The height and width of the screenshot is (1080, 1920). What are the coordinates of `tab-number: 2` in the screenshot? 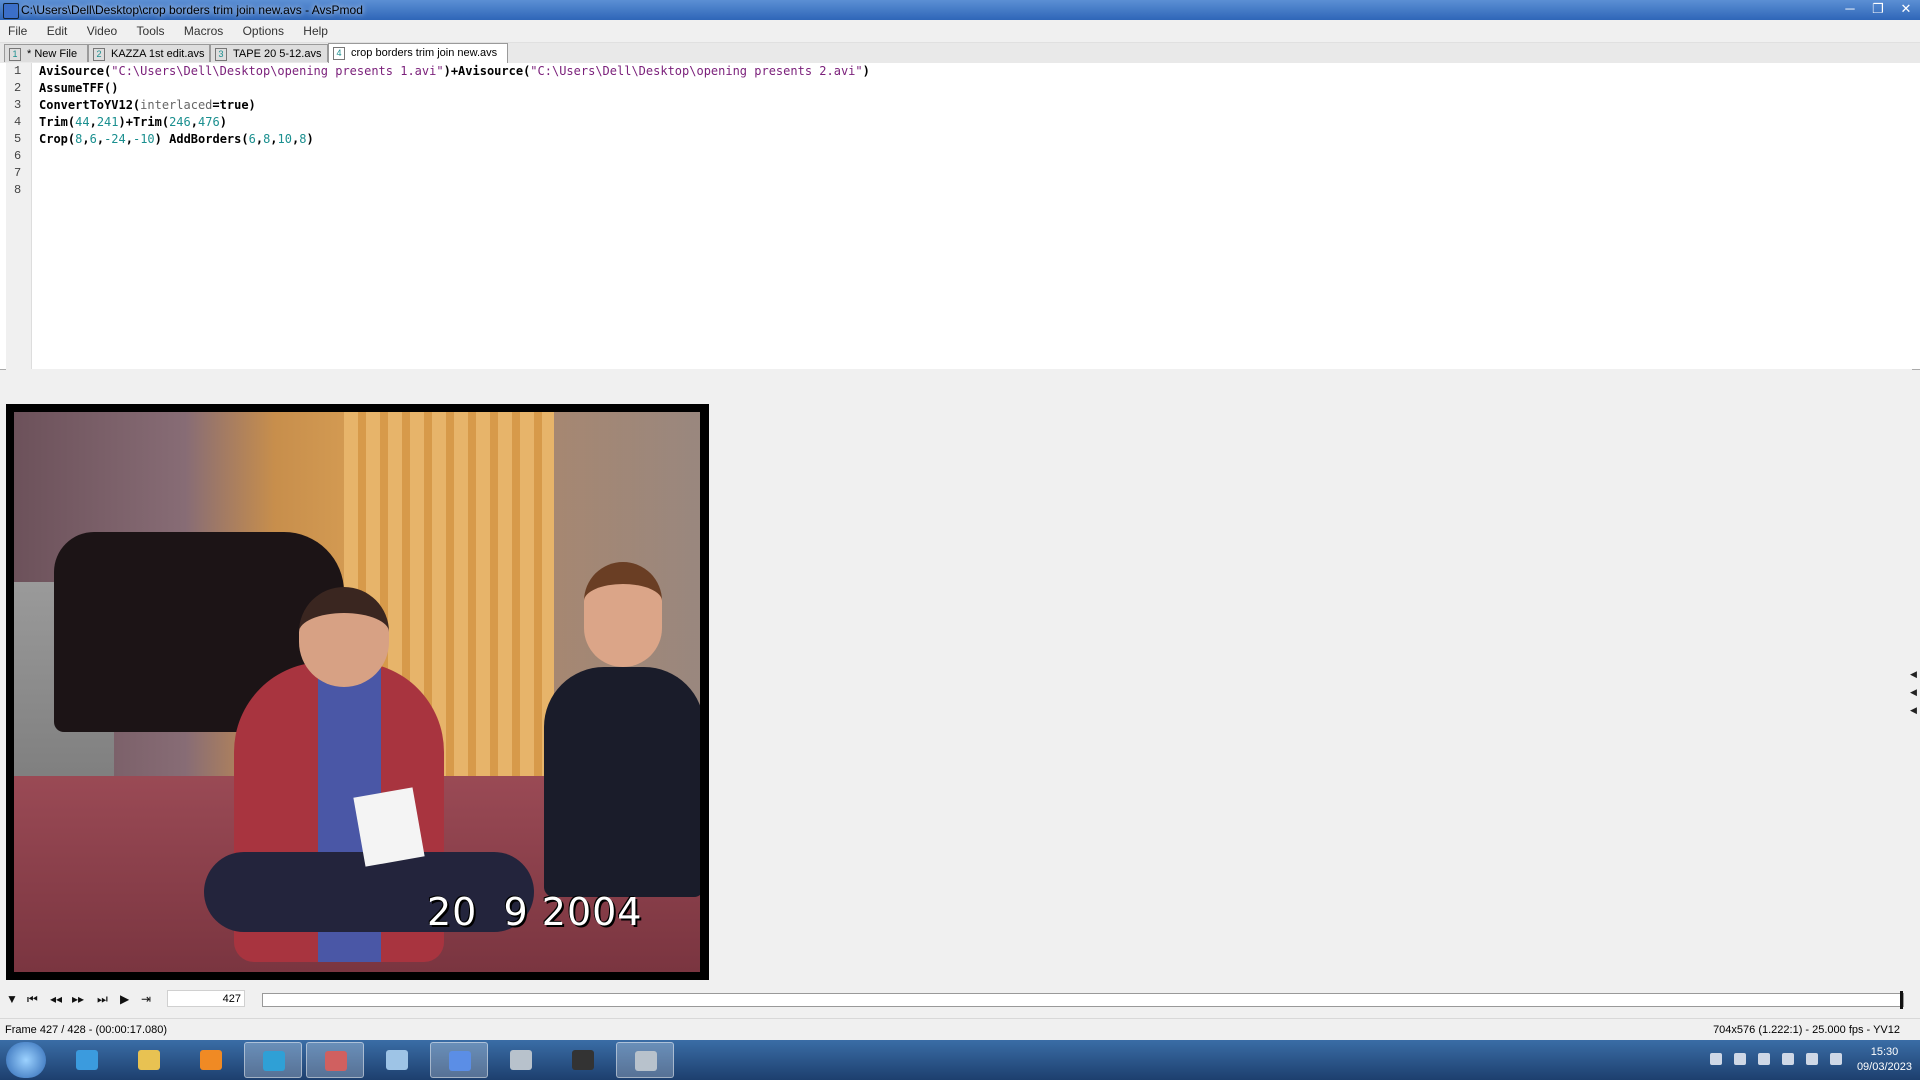 It's located at (99, 54).